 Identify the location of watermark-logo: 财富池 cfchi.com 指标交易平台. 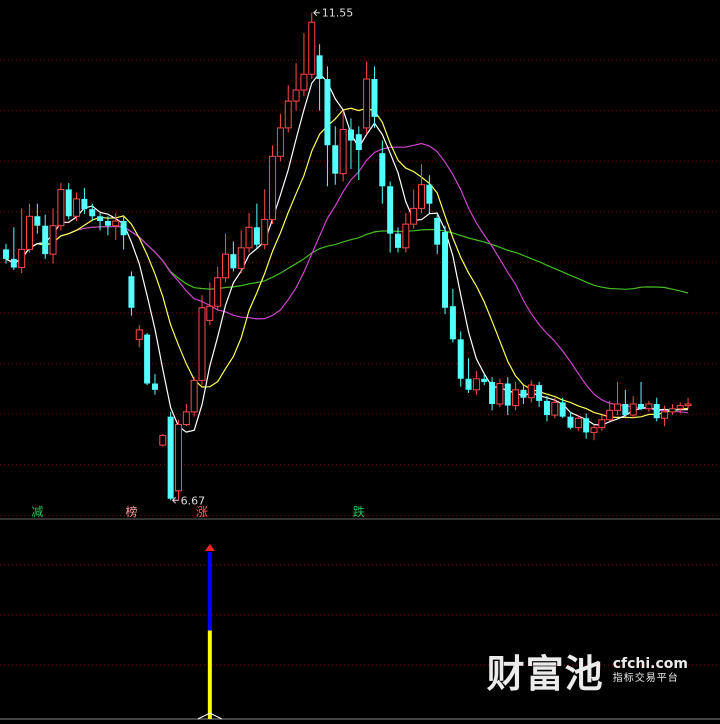
(587, 670).